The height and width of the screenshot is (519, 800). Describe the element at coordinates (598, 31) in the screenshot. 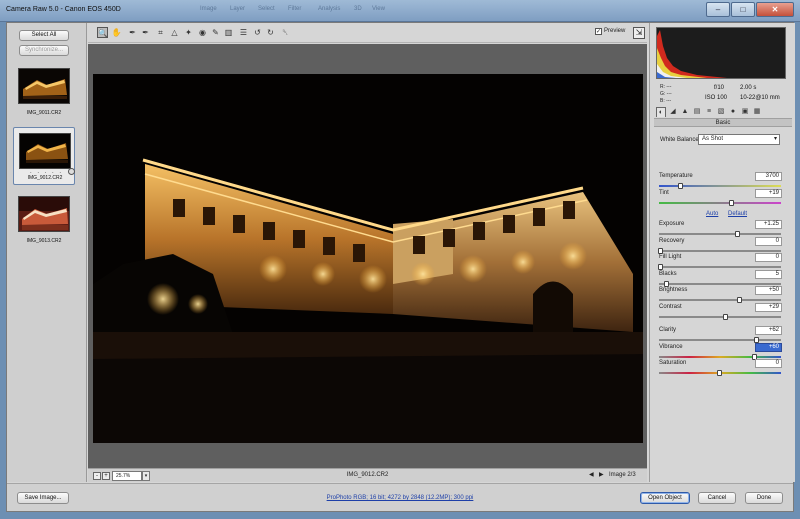

I see `preview-checkbox: ✓` at that location.